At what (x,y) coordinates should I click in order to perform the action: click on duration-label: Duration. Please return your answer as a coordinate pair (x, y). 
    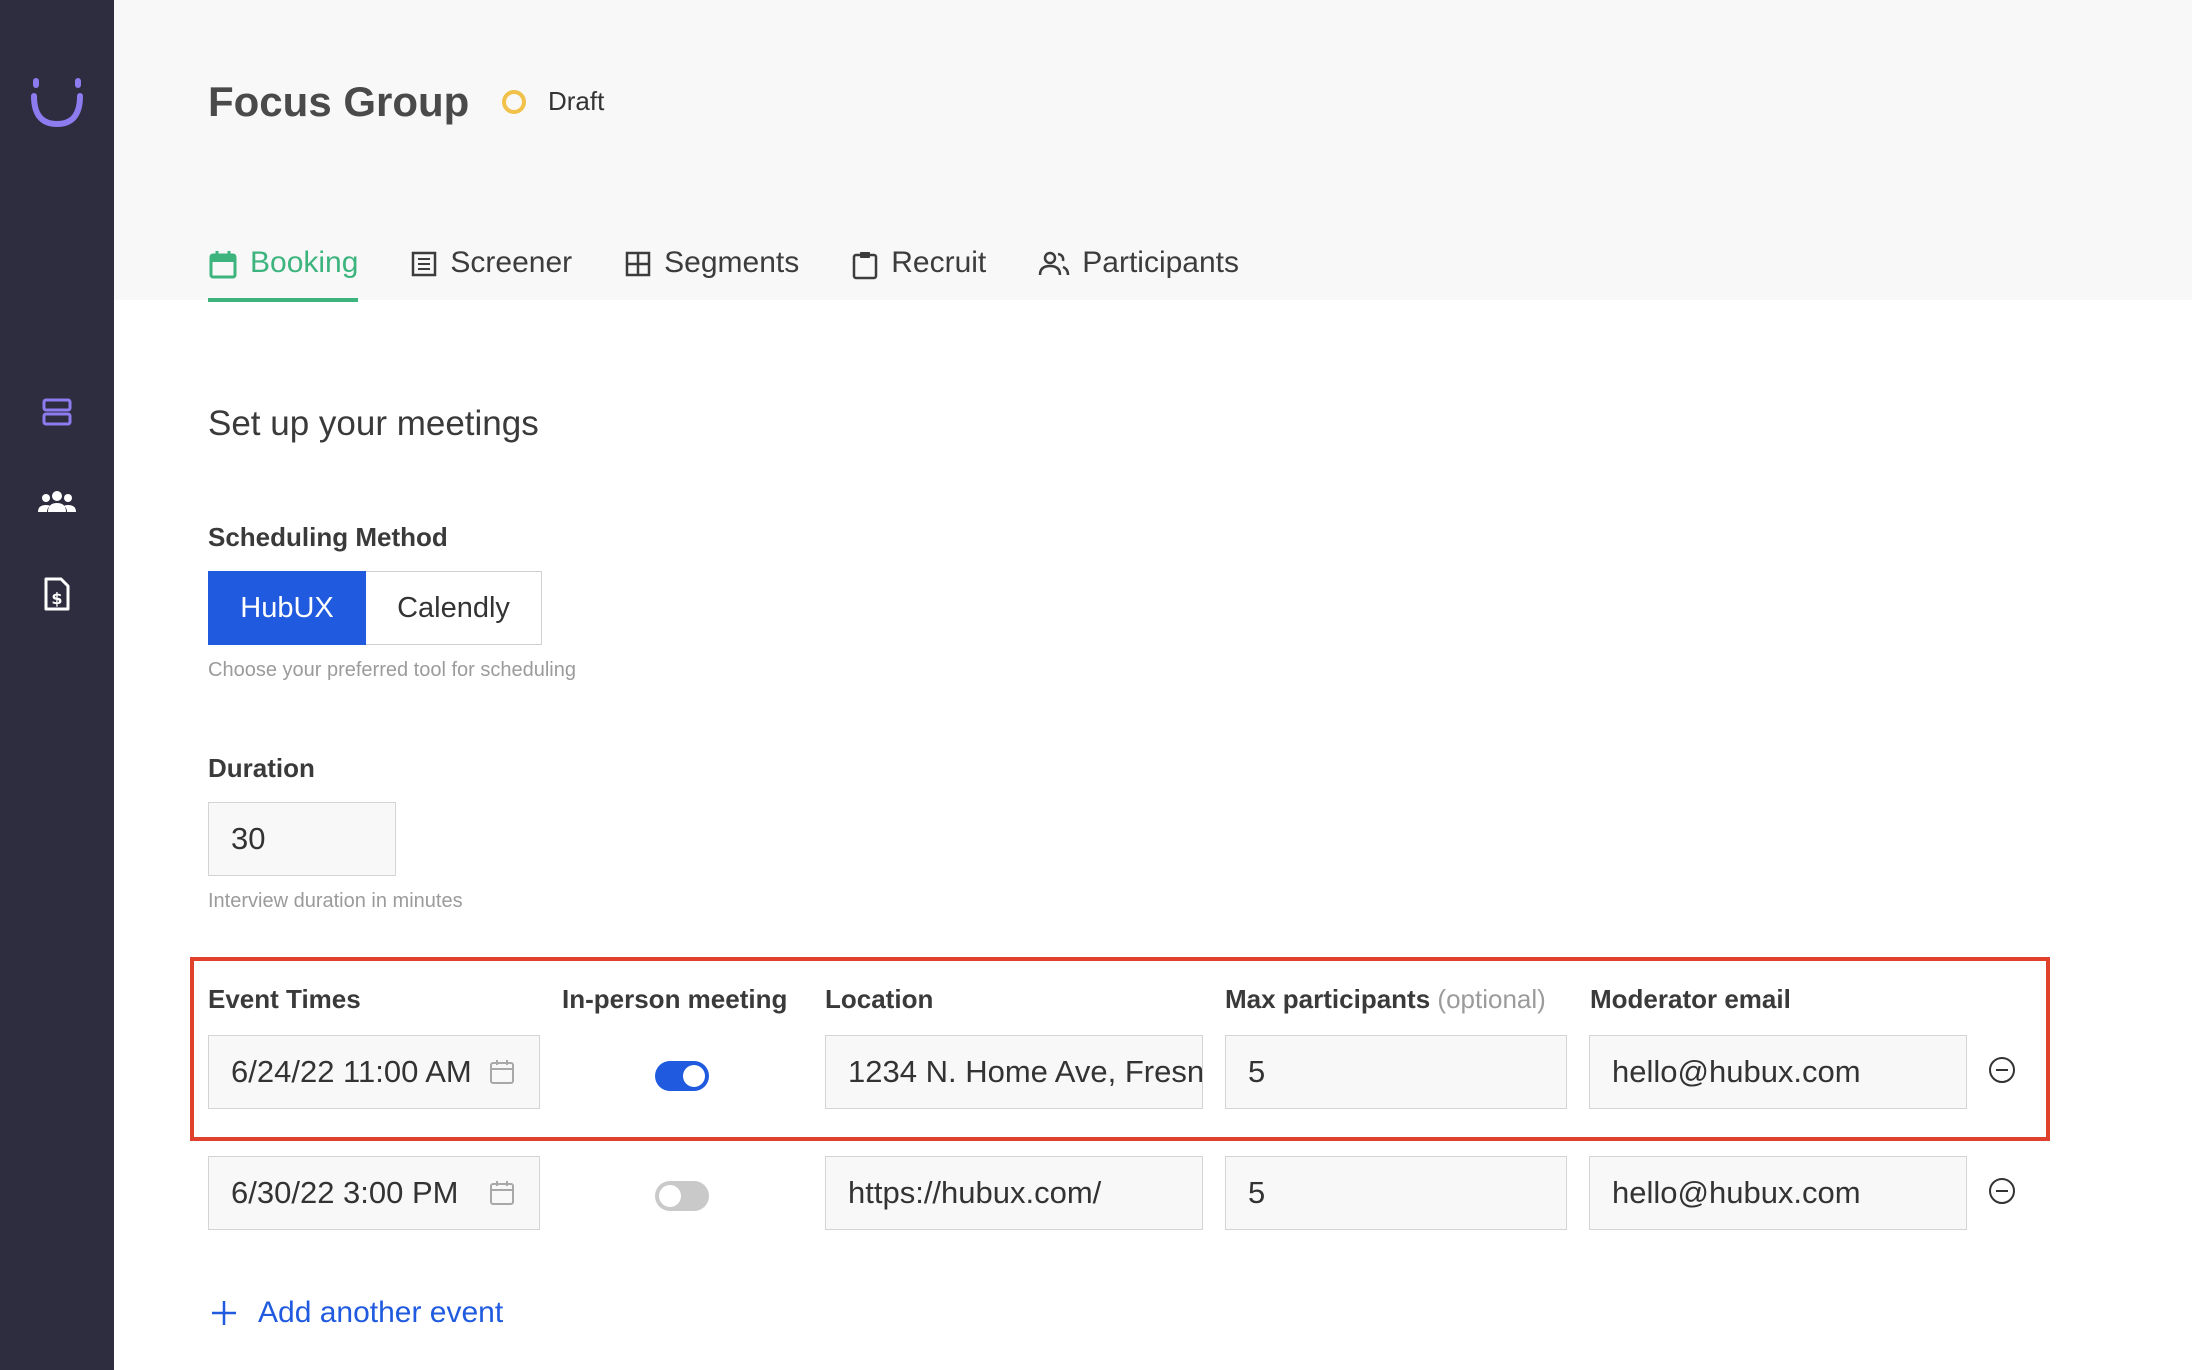
    Looking at the image, I should click on (261, 768).